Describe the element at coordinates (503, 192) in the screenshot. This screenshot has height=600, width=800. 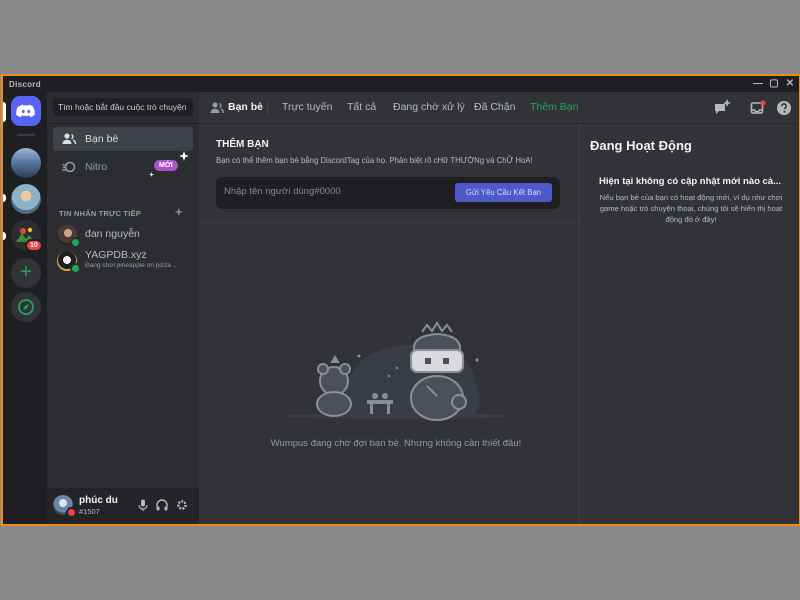
I see `send-friend-request-button: Gửi Yêu Cầu Kết Bạn` at that location.